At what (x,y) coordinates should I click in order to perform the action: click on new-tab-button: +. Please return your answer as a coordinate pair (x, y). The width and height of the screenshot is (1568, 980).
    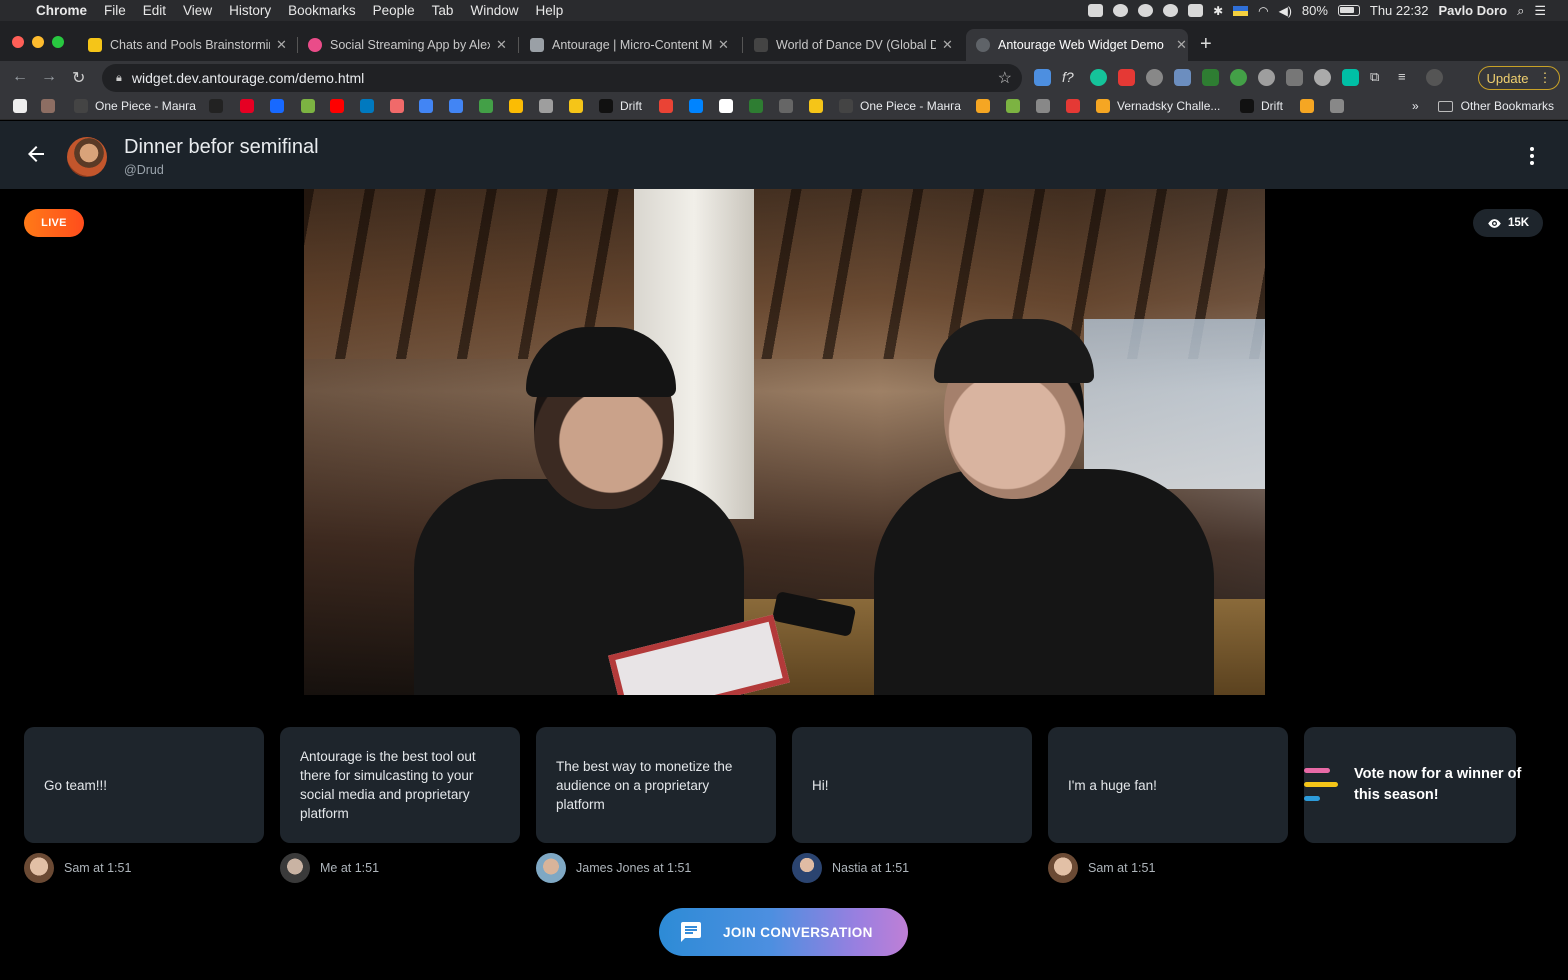
    Looking at the image, I should click on (1206, 44).